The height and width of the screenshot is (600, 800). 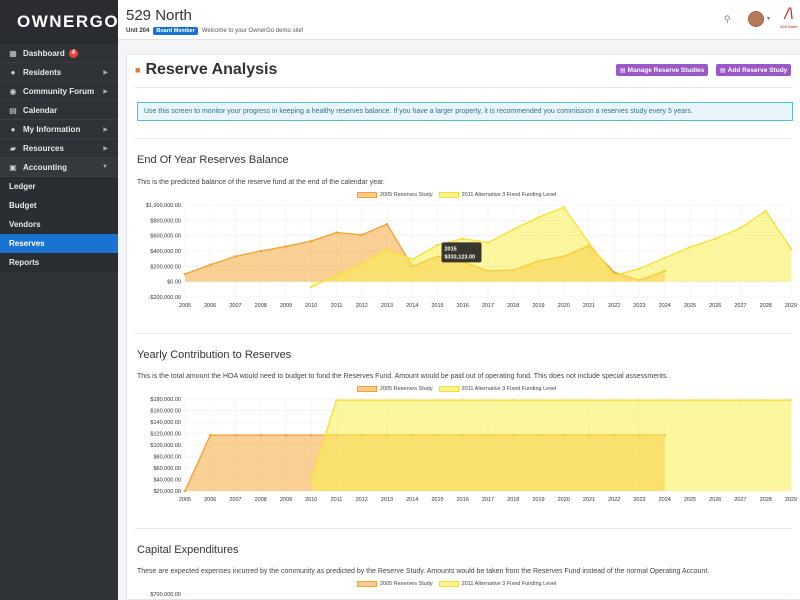 What do you see at coordinates (59, 53) in the screenshot?
I see `sidebar-item-dashboard: ▦ Dashboard 4` at bounding box center [59, 53].